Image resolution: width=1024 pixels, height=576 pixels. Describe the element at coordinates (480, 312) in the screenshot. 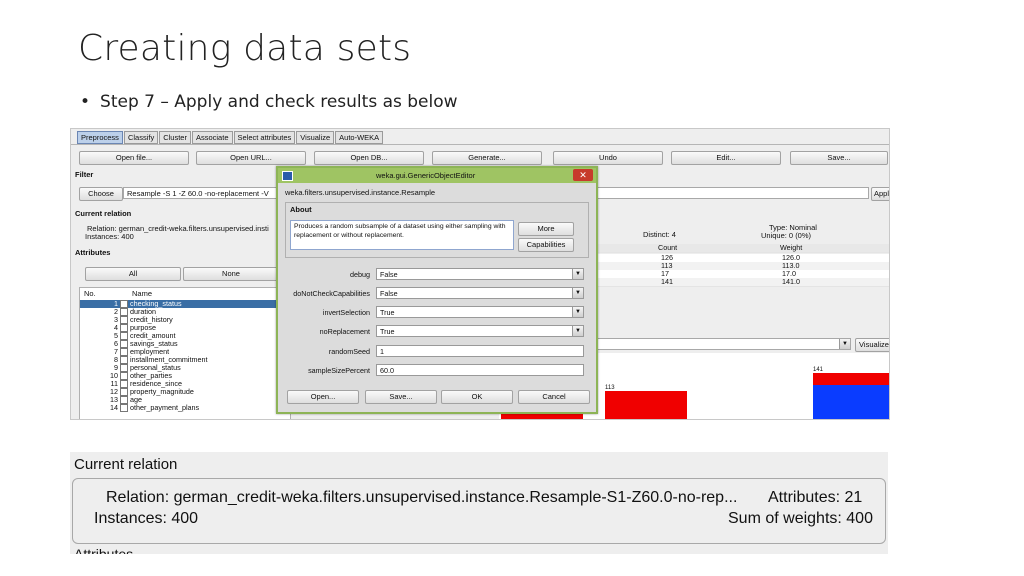

I see `invert-selection-select: True ▼` at that location.